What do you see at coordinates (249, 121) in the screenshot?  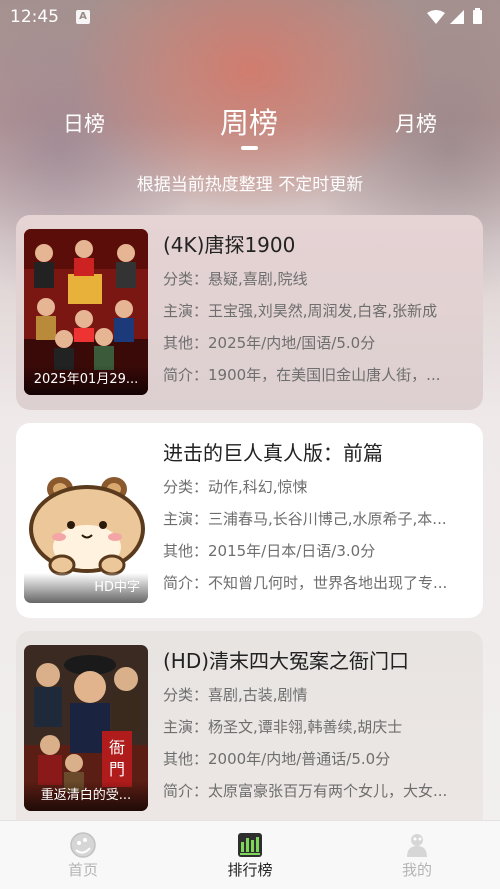 I see `tab-weekly: 周榜` at bounding box center [249, 121].